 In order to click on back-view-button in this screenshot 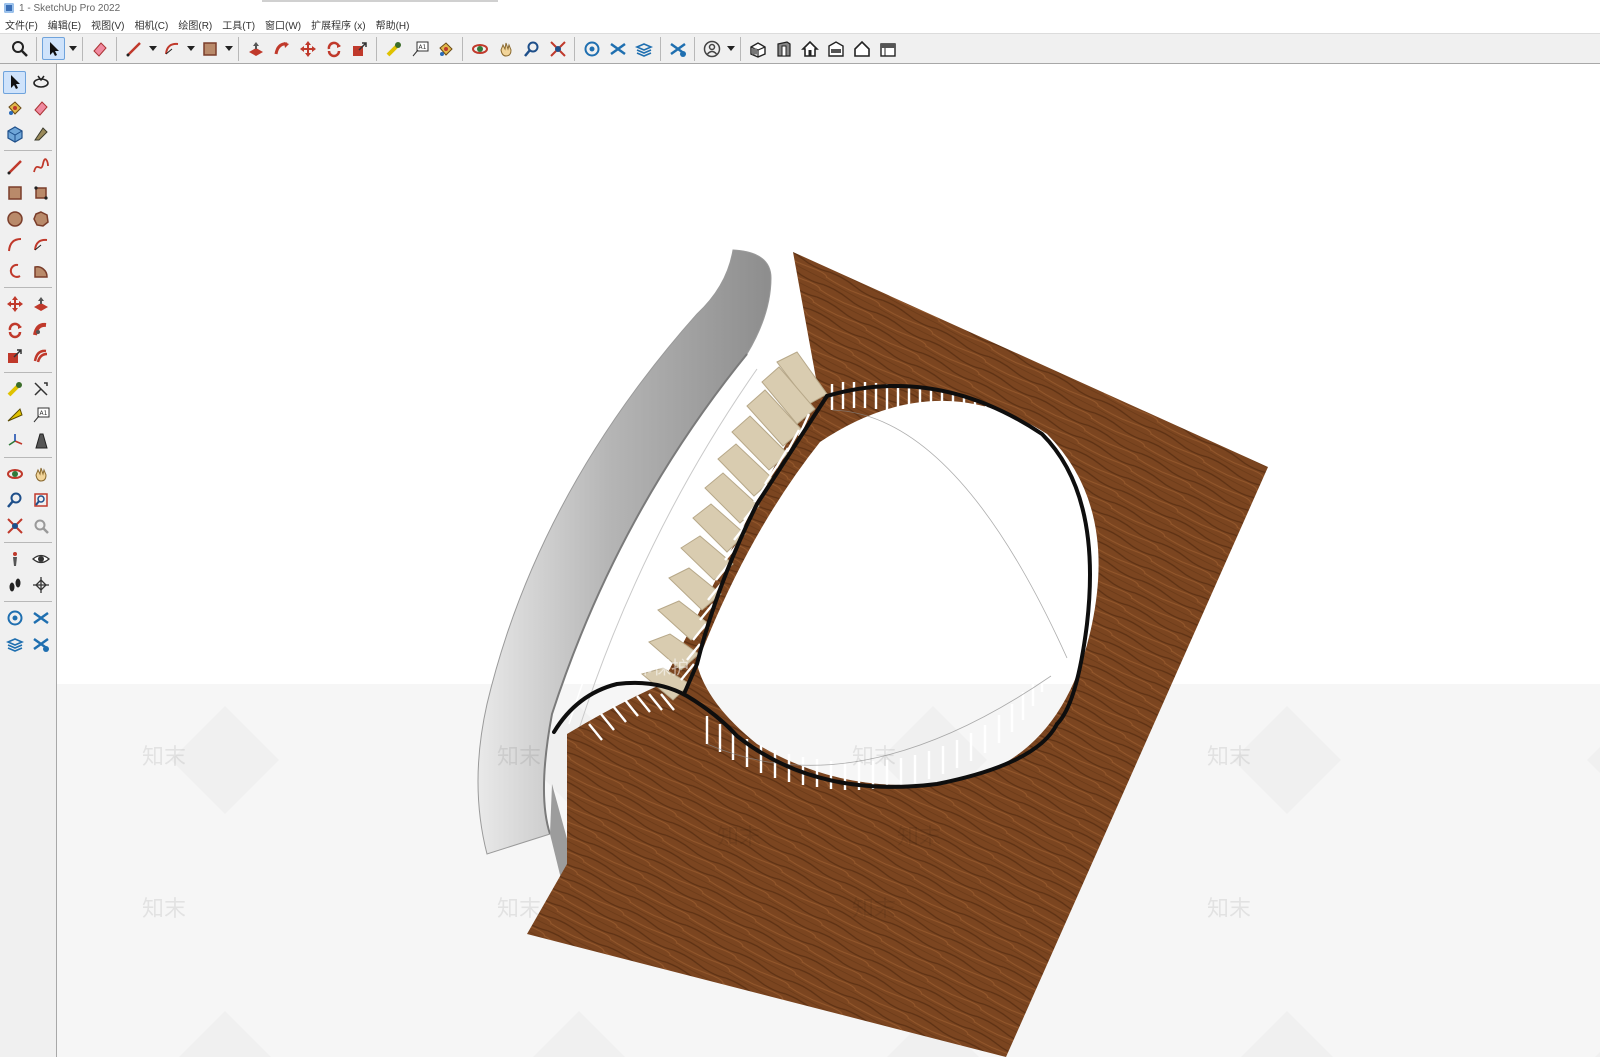, I will do `click(861, 48)`.